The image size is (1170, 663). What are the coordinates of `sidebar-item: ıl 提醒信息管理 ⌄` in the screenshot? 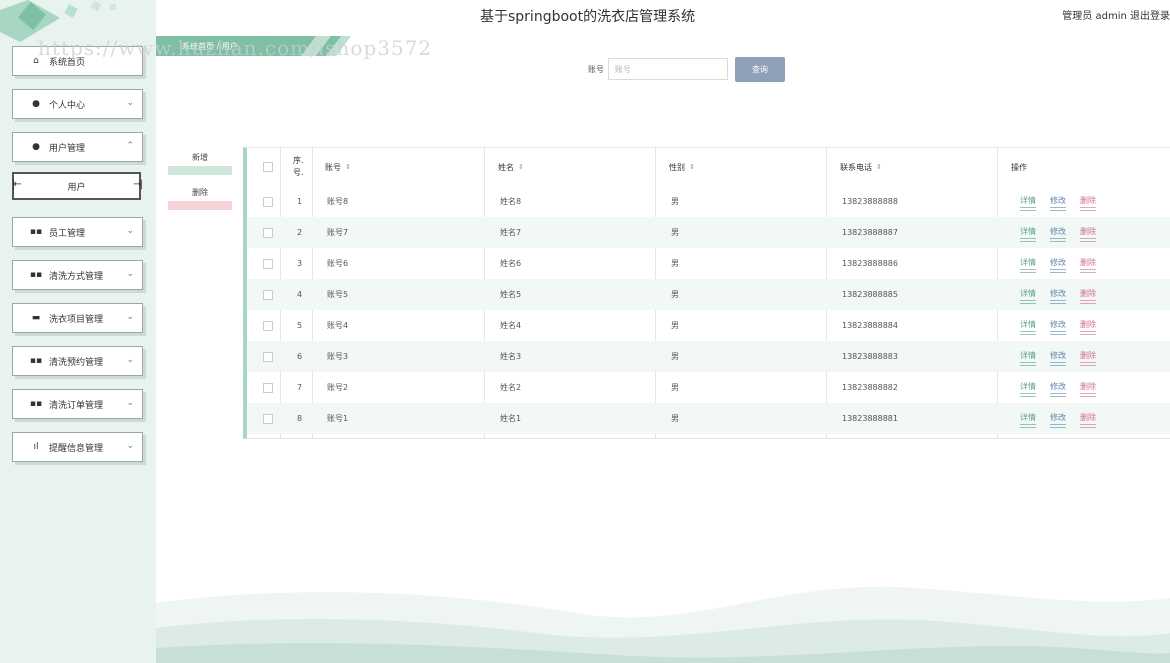 It's located at (77, 447).